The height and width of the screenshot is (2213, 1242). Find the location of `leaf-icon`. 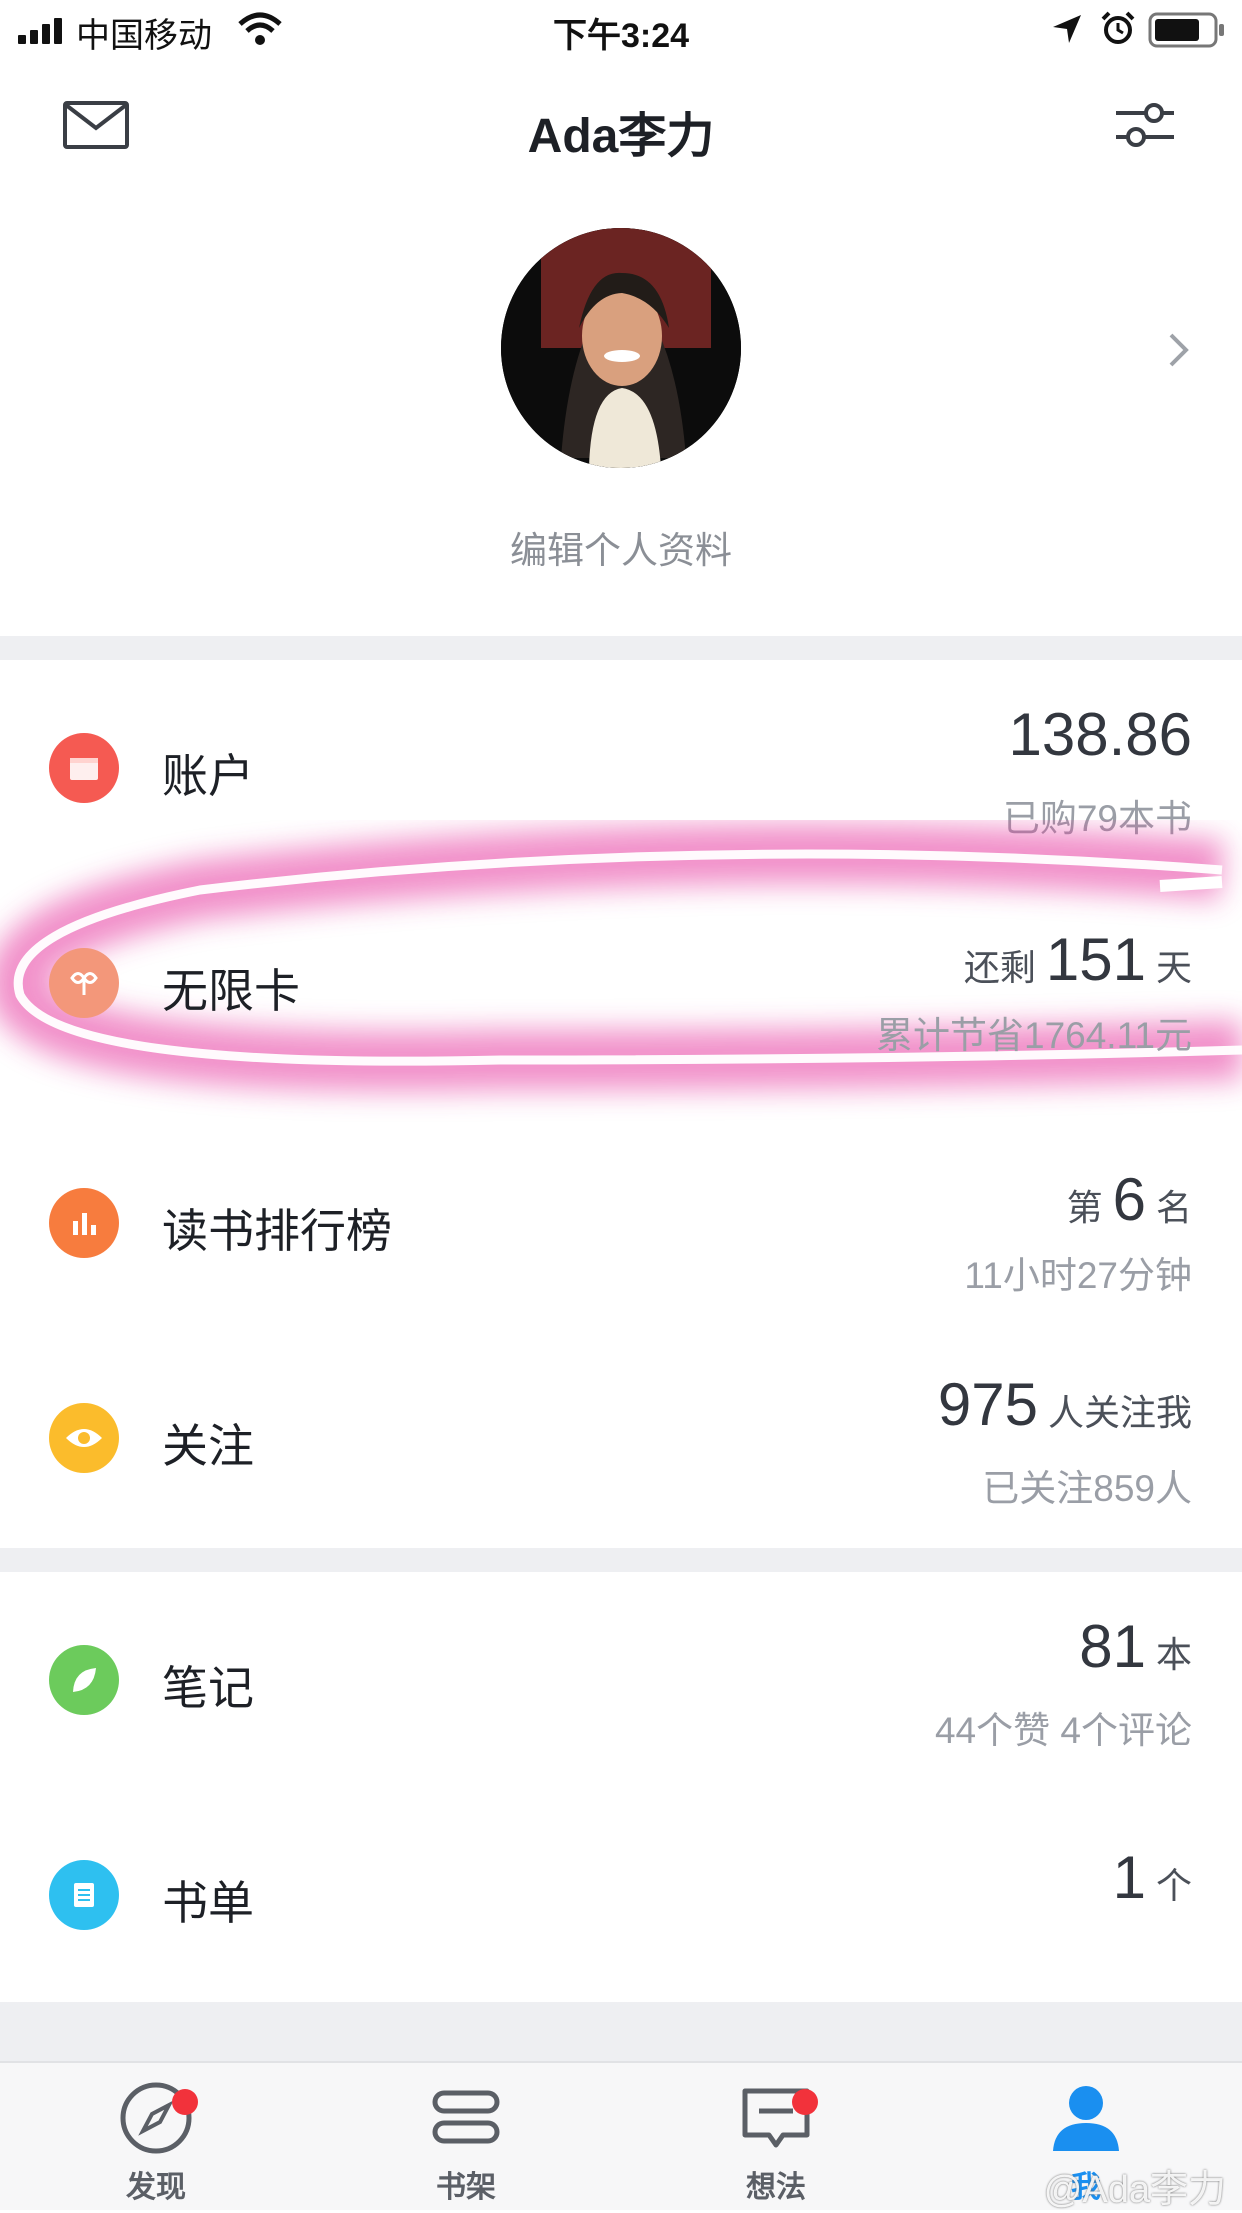

leaf-icon is located at coordinates (84, 1680).